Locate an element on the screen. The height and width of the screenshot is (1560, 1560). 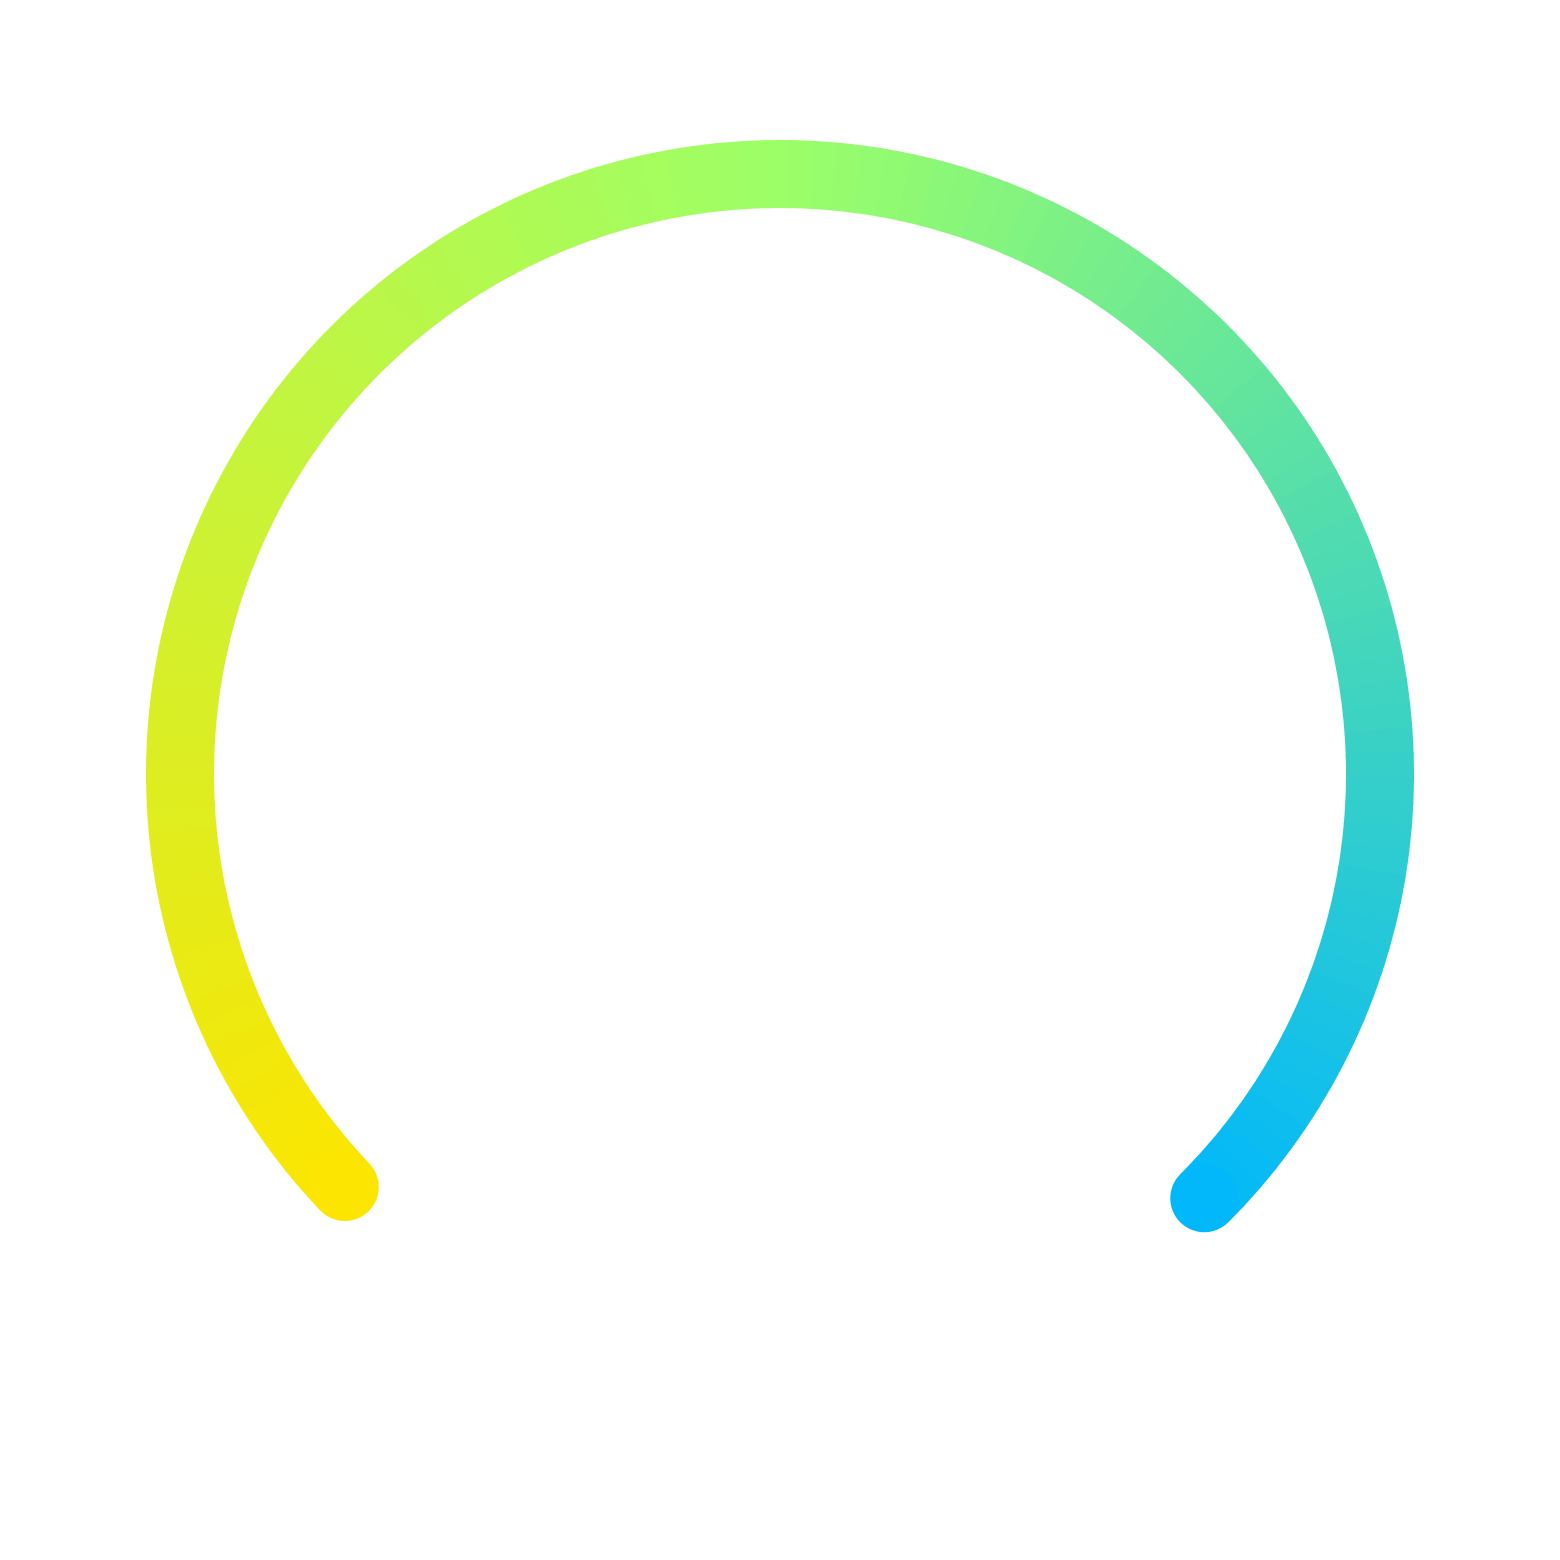
gauge-arc-start-cap is located at coordinates (344, 1187).